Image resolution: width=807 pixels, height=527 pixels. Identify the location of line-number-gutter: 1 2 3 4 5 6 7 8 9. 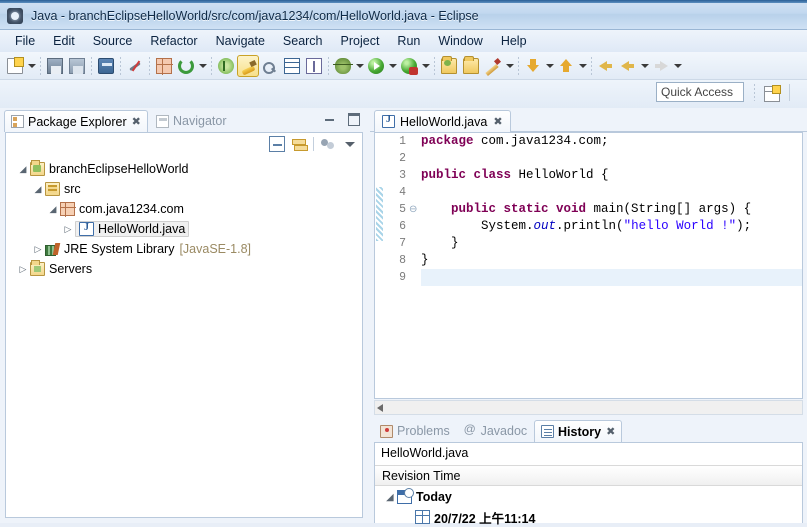
(396, 265).